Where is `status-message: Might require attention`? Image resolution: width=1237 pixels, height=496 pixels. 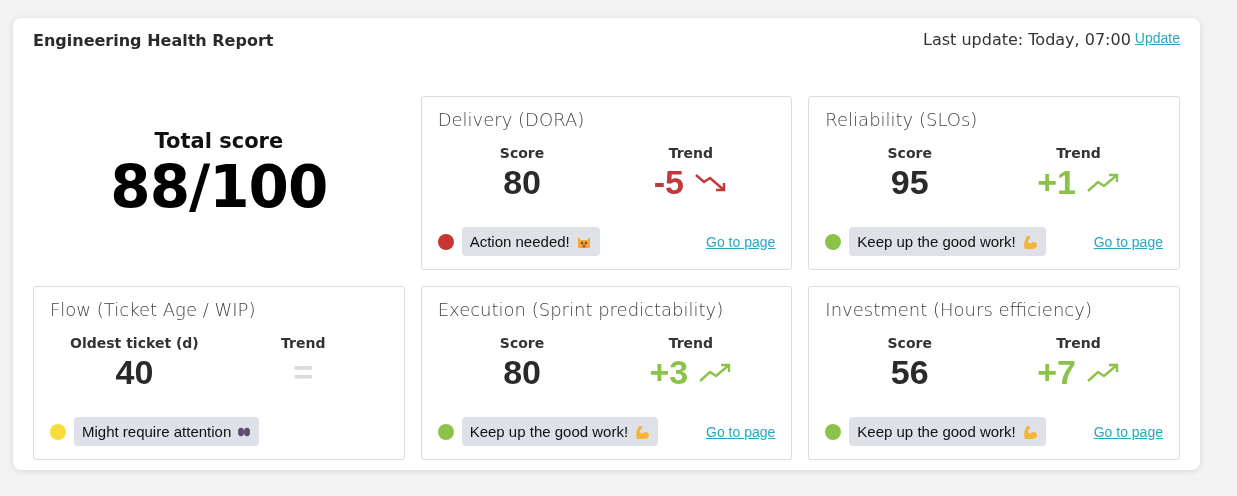 status-message: Might require attention is located at coordinates (167, 431).